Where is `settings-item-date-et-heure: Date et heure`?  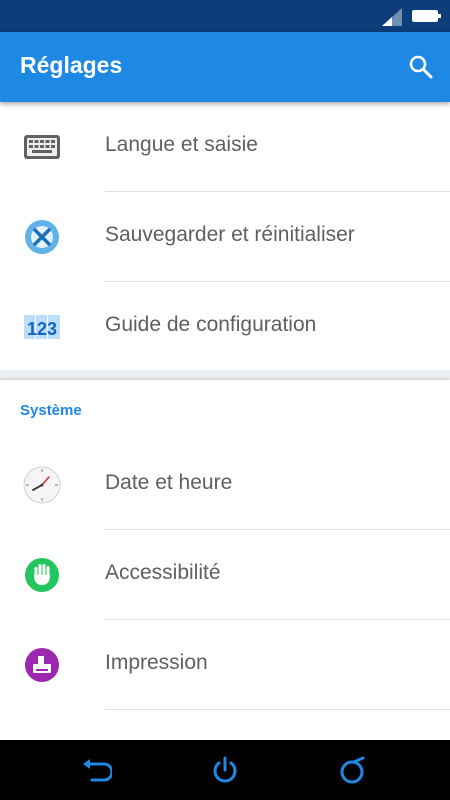 settings-item-date-et-heure: Date et heure is located at coordinates (225, 485).